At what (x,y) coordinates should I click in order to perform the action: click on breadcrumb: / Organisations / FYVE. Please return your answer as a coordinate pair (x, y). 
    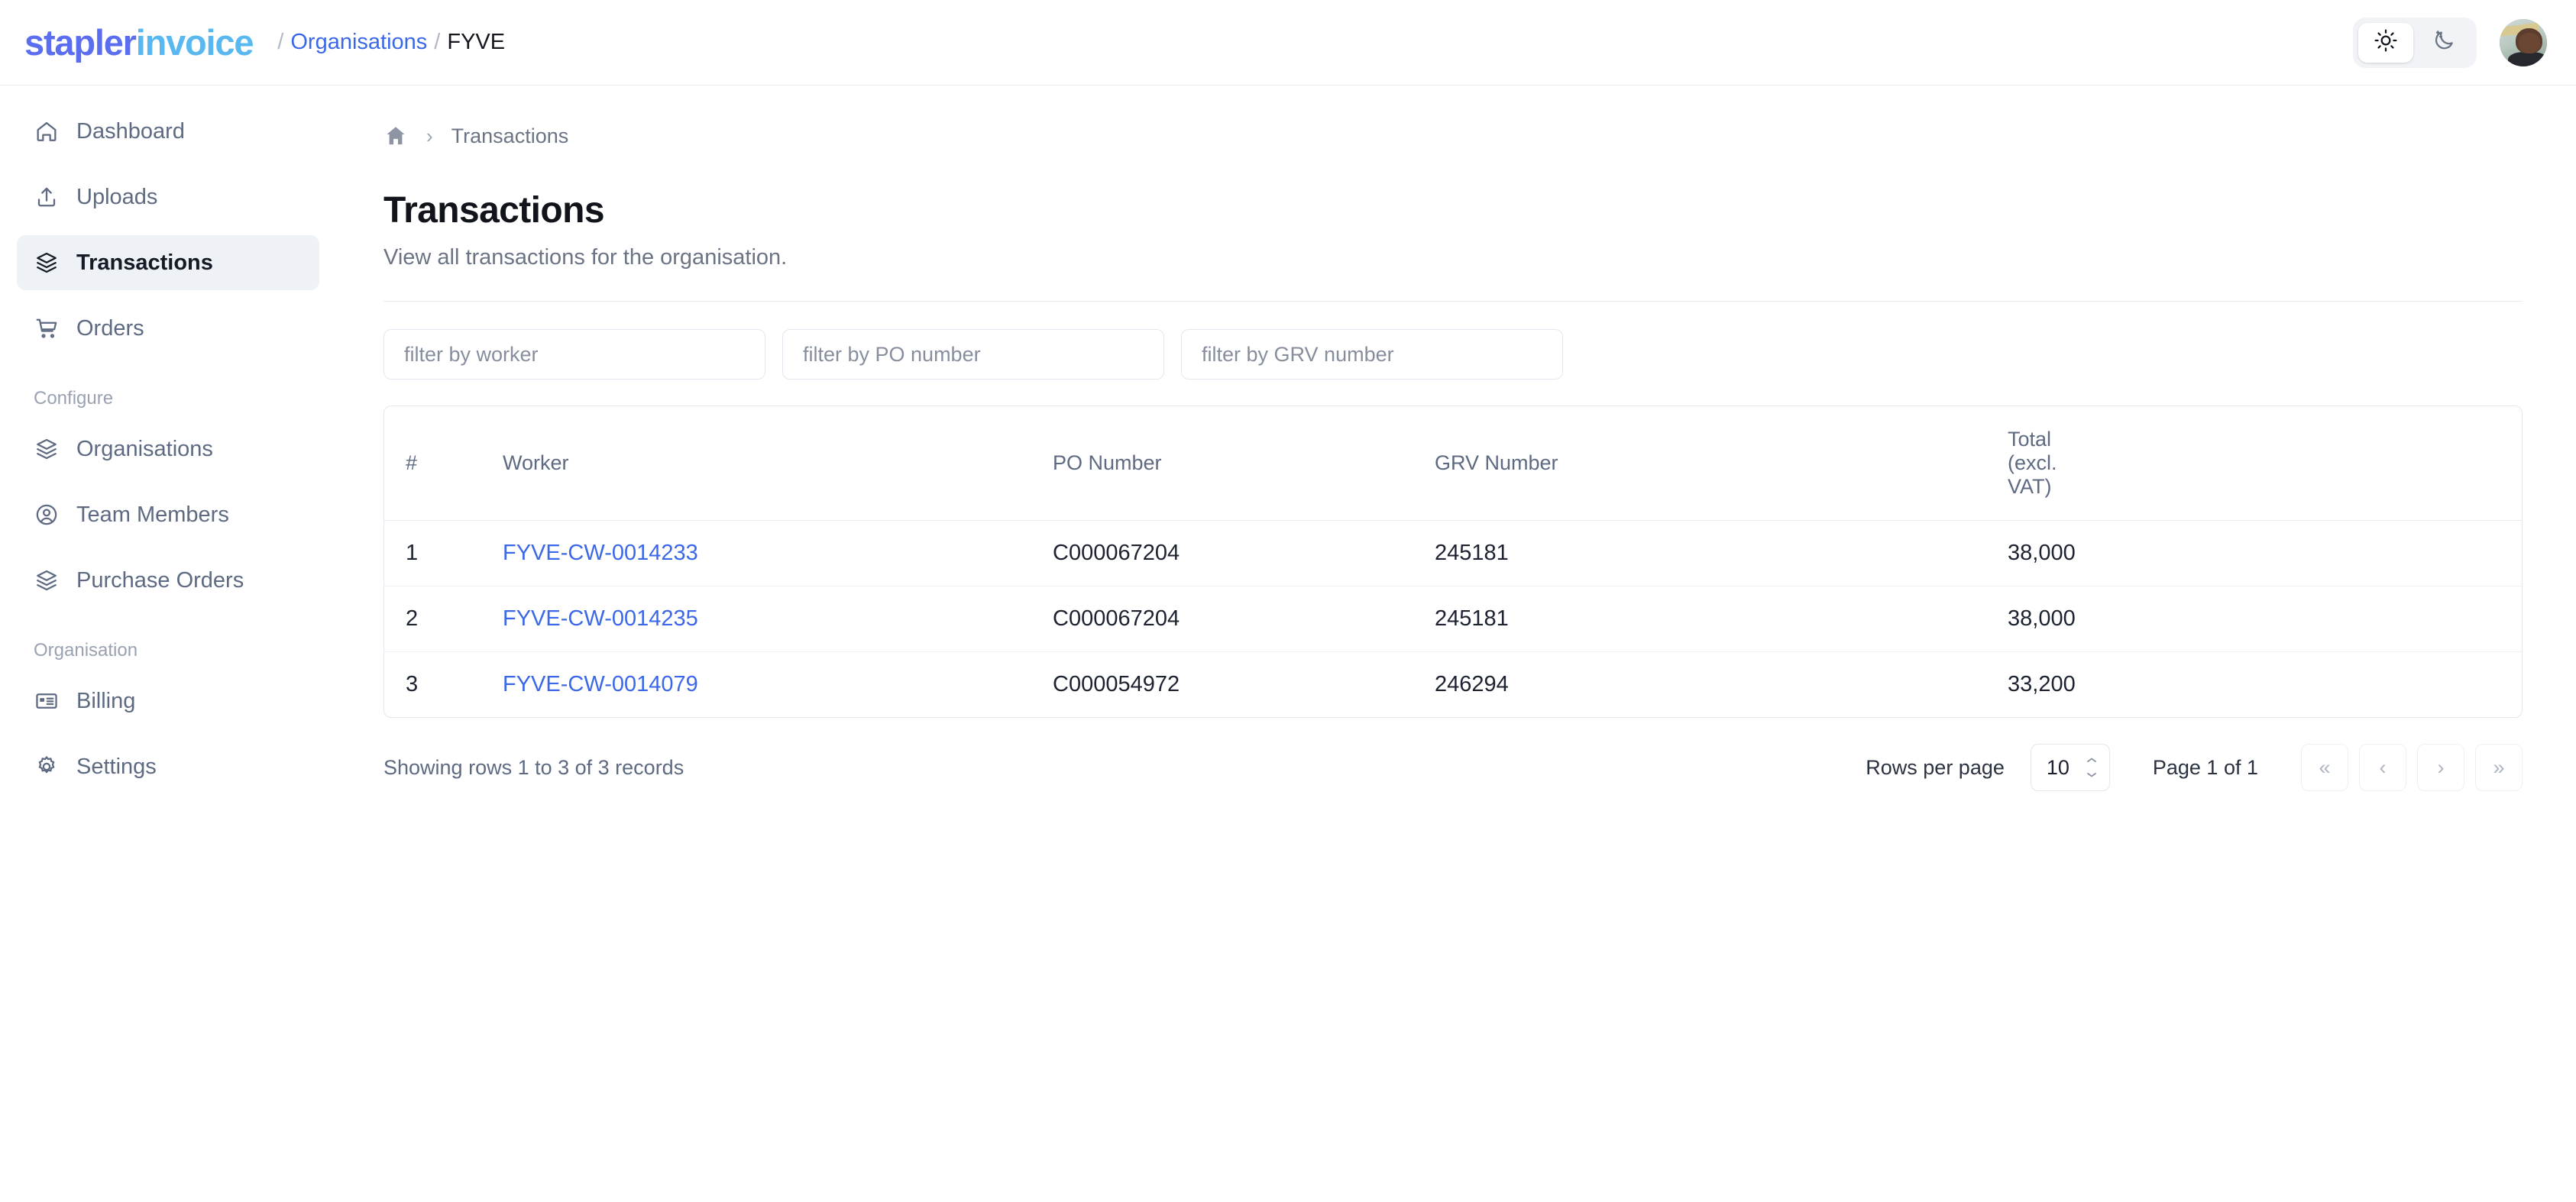
    Looking at the image, I should click on (391, 42).